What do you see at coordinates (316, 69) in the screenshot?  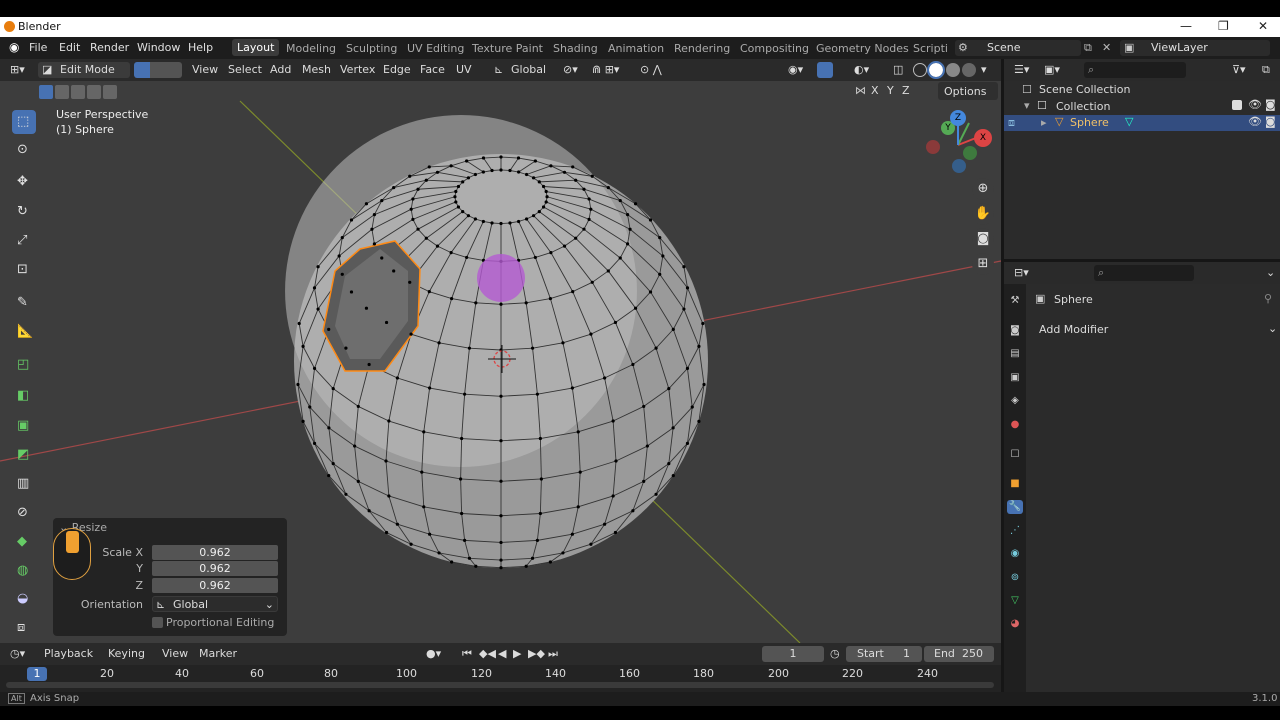 I see `header-menu-mesh: Mesh` at bounding box center [316, 69].